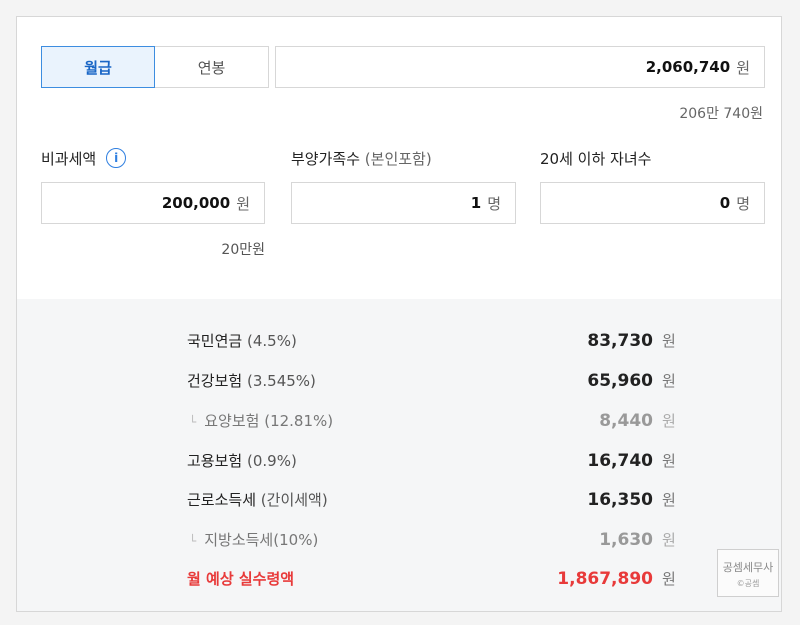 Image resolution: width=800 pixels, height=625 pixels. I want to click on salary-korean-amount: 206만 740원, so click(721, 114).